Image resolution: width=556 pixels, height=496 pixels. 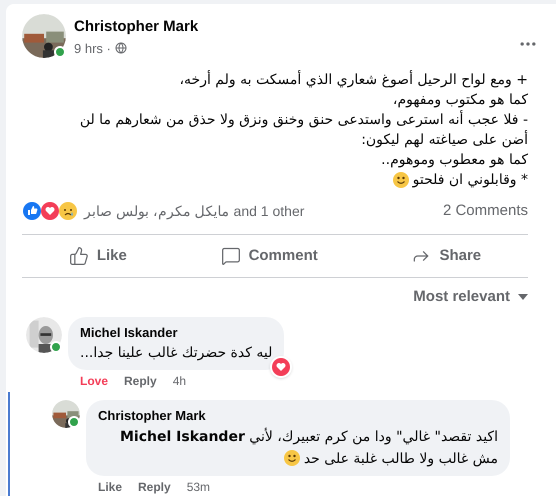 What do you see at coordinates (303, 130) in the screenshot?
I see `post-text-line: - فلا عجب أنه استرعى واستدعى حنق وخنق ونزق ولا حذق من شعارهم ما لن أضن على صياغته لهم ليكون:` at bounding box center [303, 130].